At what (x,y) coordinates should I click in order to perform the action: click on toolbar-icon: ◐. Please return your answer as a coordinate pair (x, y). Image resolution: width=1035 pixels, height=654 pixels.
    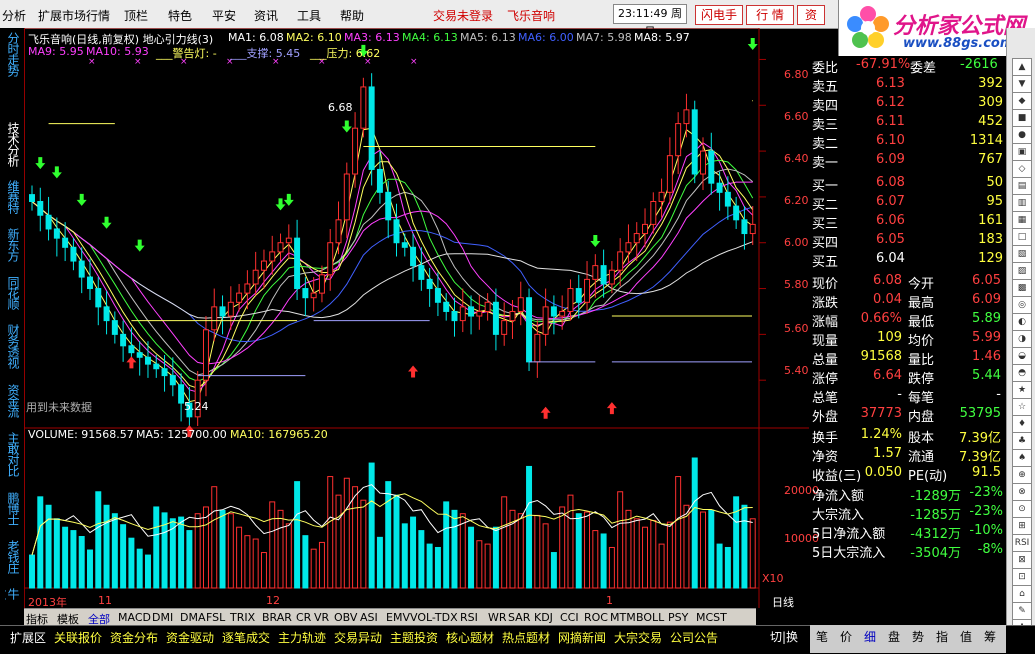
    Looking at the image, I should click on (1022, 322).